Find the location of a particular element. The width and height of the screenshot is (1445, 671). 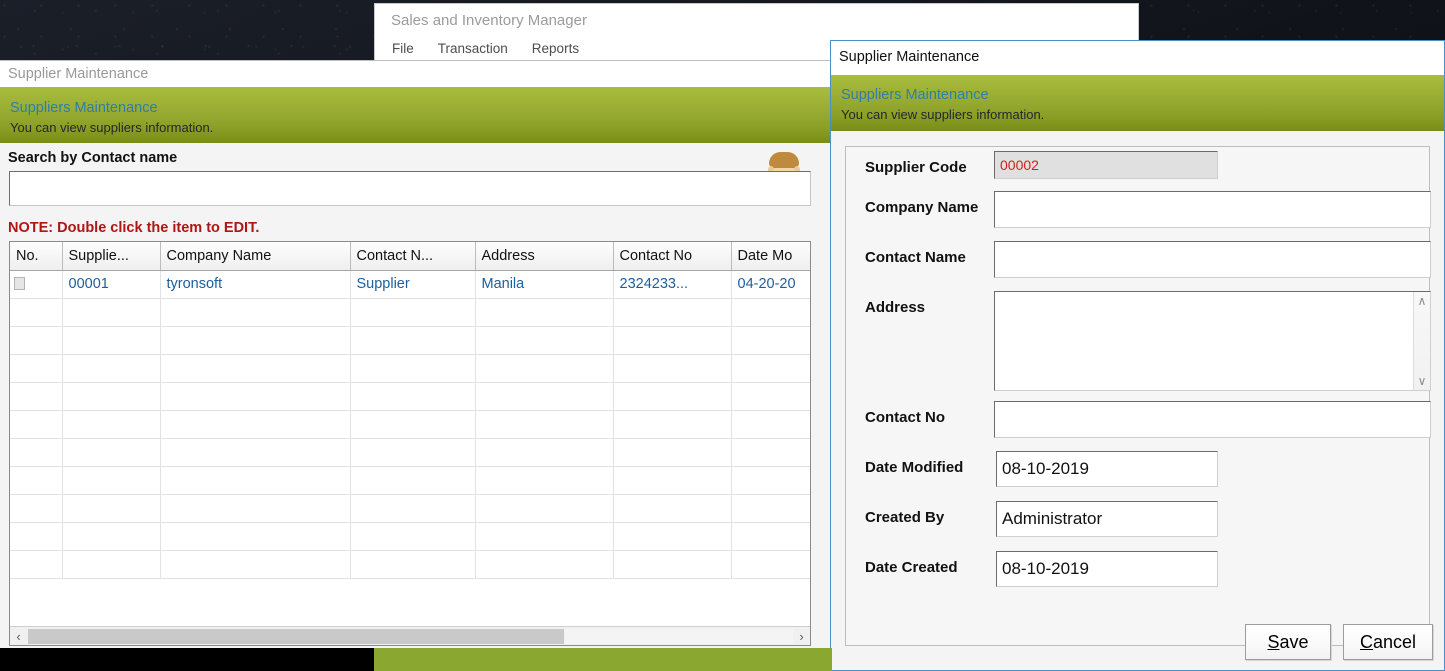

company-name-field is located at coordinates (1212, 209).